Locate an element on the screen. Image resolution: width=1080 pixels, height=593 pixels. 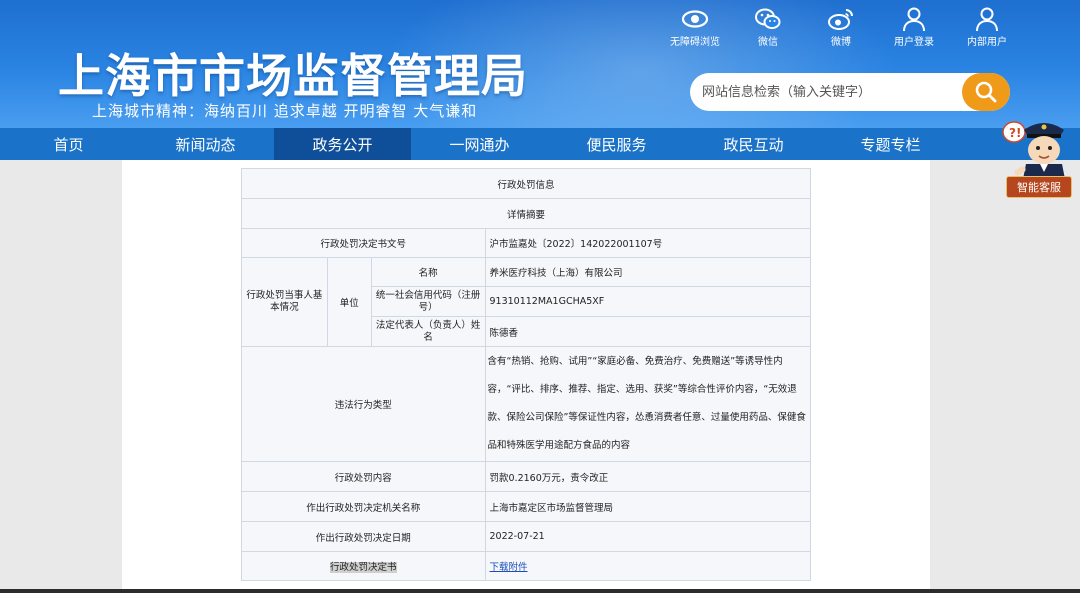
accessibility-link: 无障碍浏览 is located at coordinates (695, 27).